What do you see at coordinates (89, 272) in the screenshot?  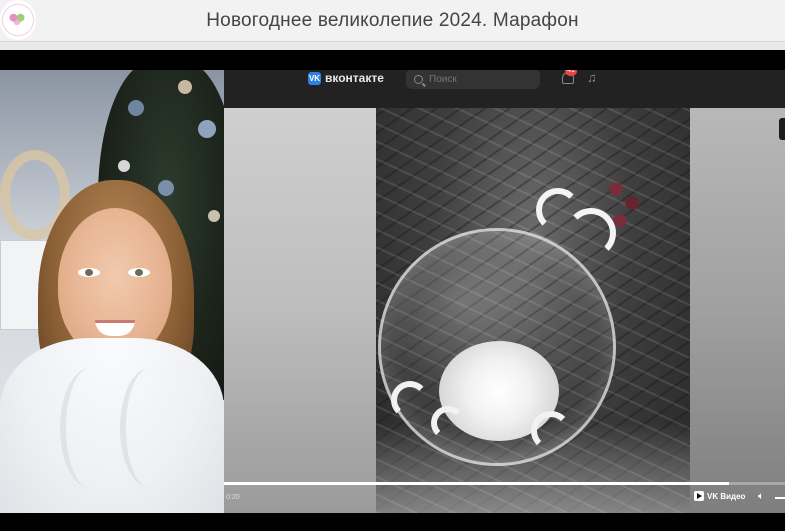 I see `left-eye` at bounding box center [89, 272].